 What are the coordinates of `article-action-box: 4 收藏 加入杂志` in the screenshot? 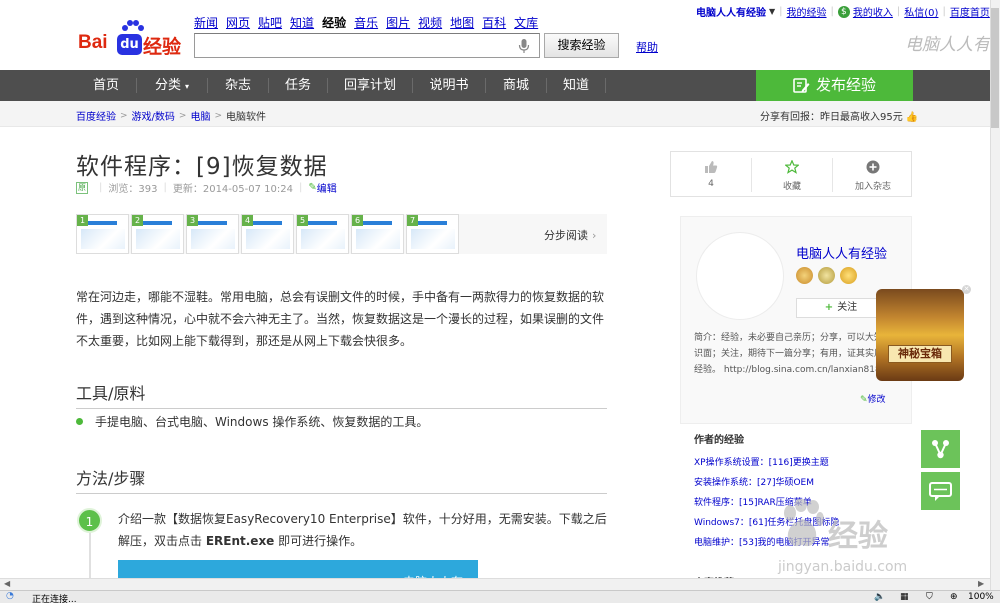 It's located at (791, 174).